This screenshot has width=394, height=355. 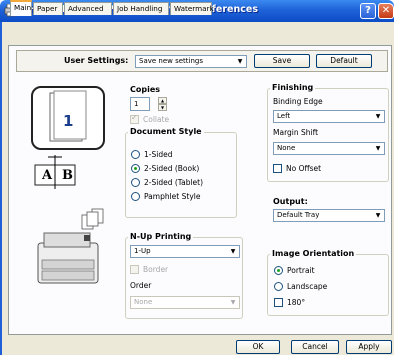 I want to click on document-style-title: Document Style, so click(x=166, y=131).